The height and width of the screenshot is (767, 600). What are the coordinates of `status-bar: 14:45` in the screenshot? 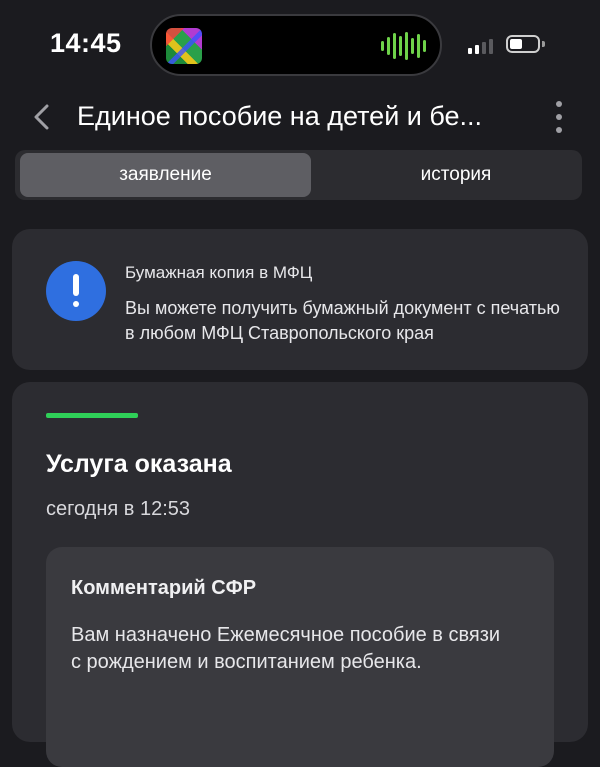 It's located at (300, 45).